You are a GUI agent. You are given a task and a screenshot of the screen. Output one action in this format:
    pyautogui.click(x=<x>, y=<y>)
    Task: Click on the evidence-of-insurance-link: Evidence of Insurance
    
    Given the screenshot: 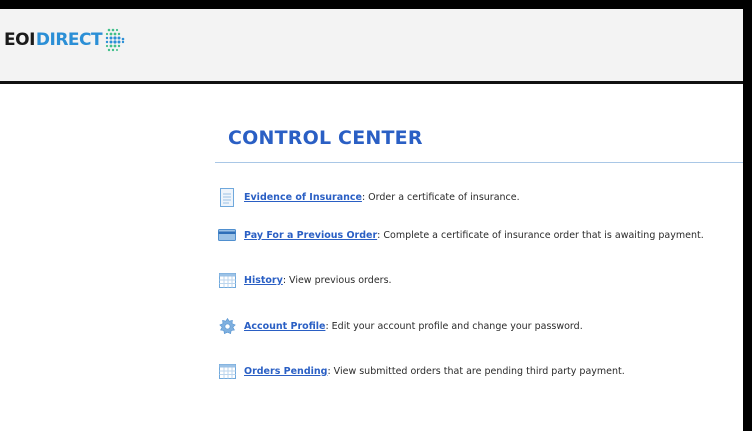 What is the action you would take?
    pyautogui.click(x=303, y=197)
    